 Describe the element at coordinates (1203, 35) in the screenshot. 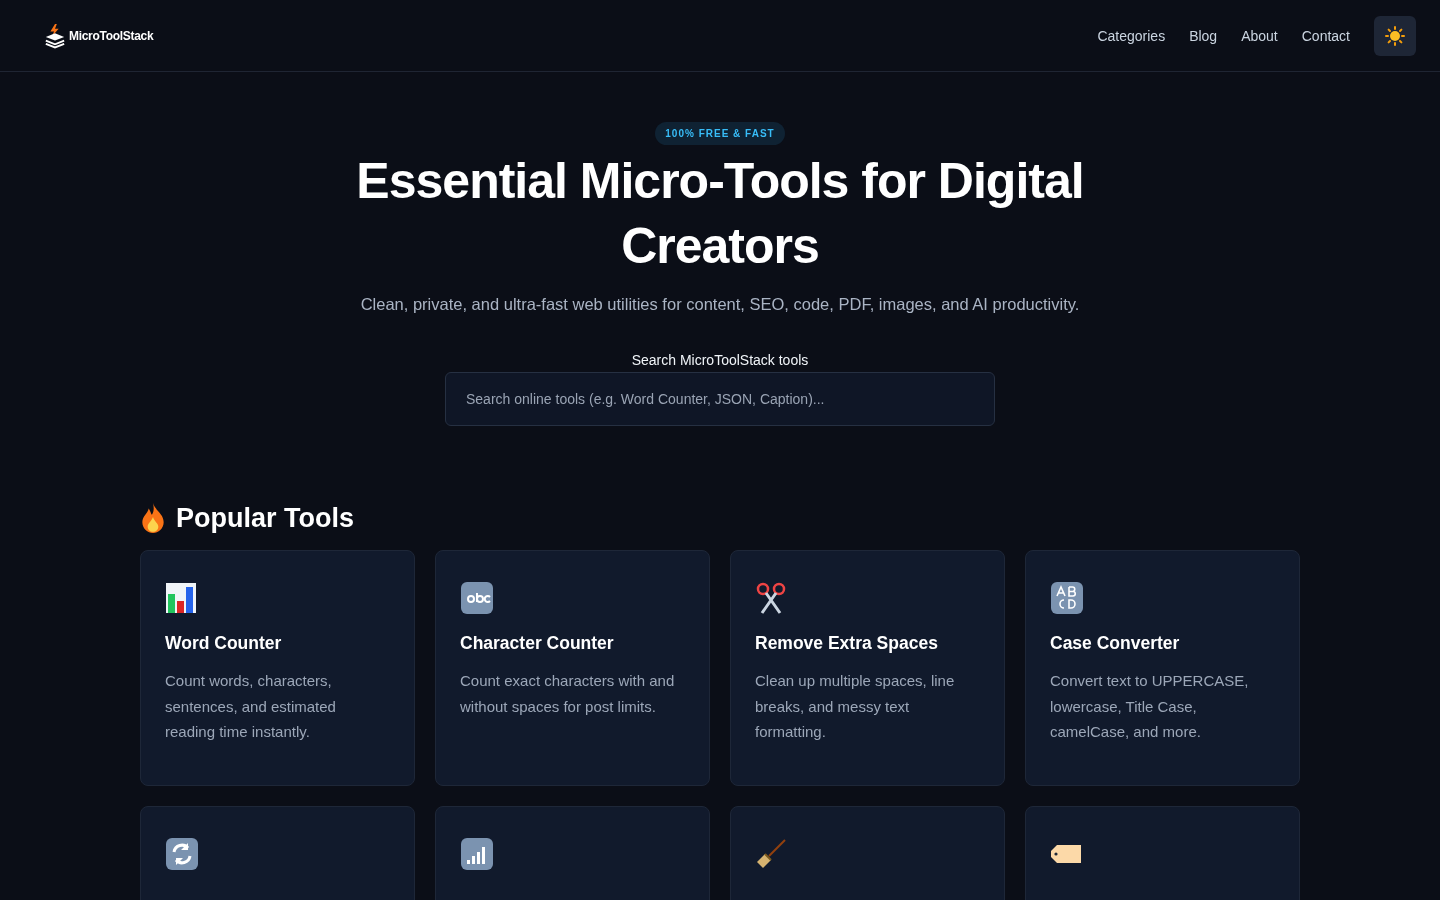

I see `nav-link: Blog` at that location.